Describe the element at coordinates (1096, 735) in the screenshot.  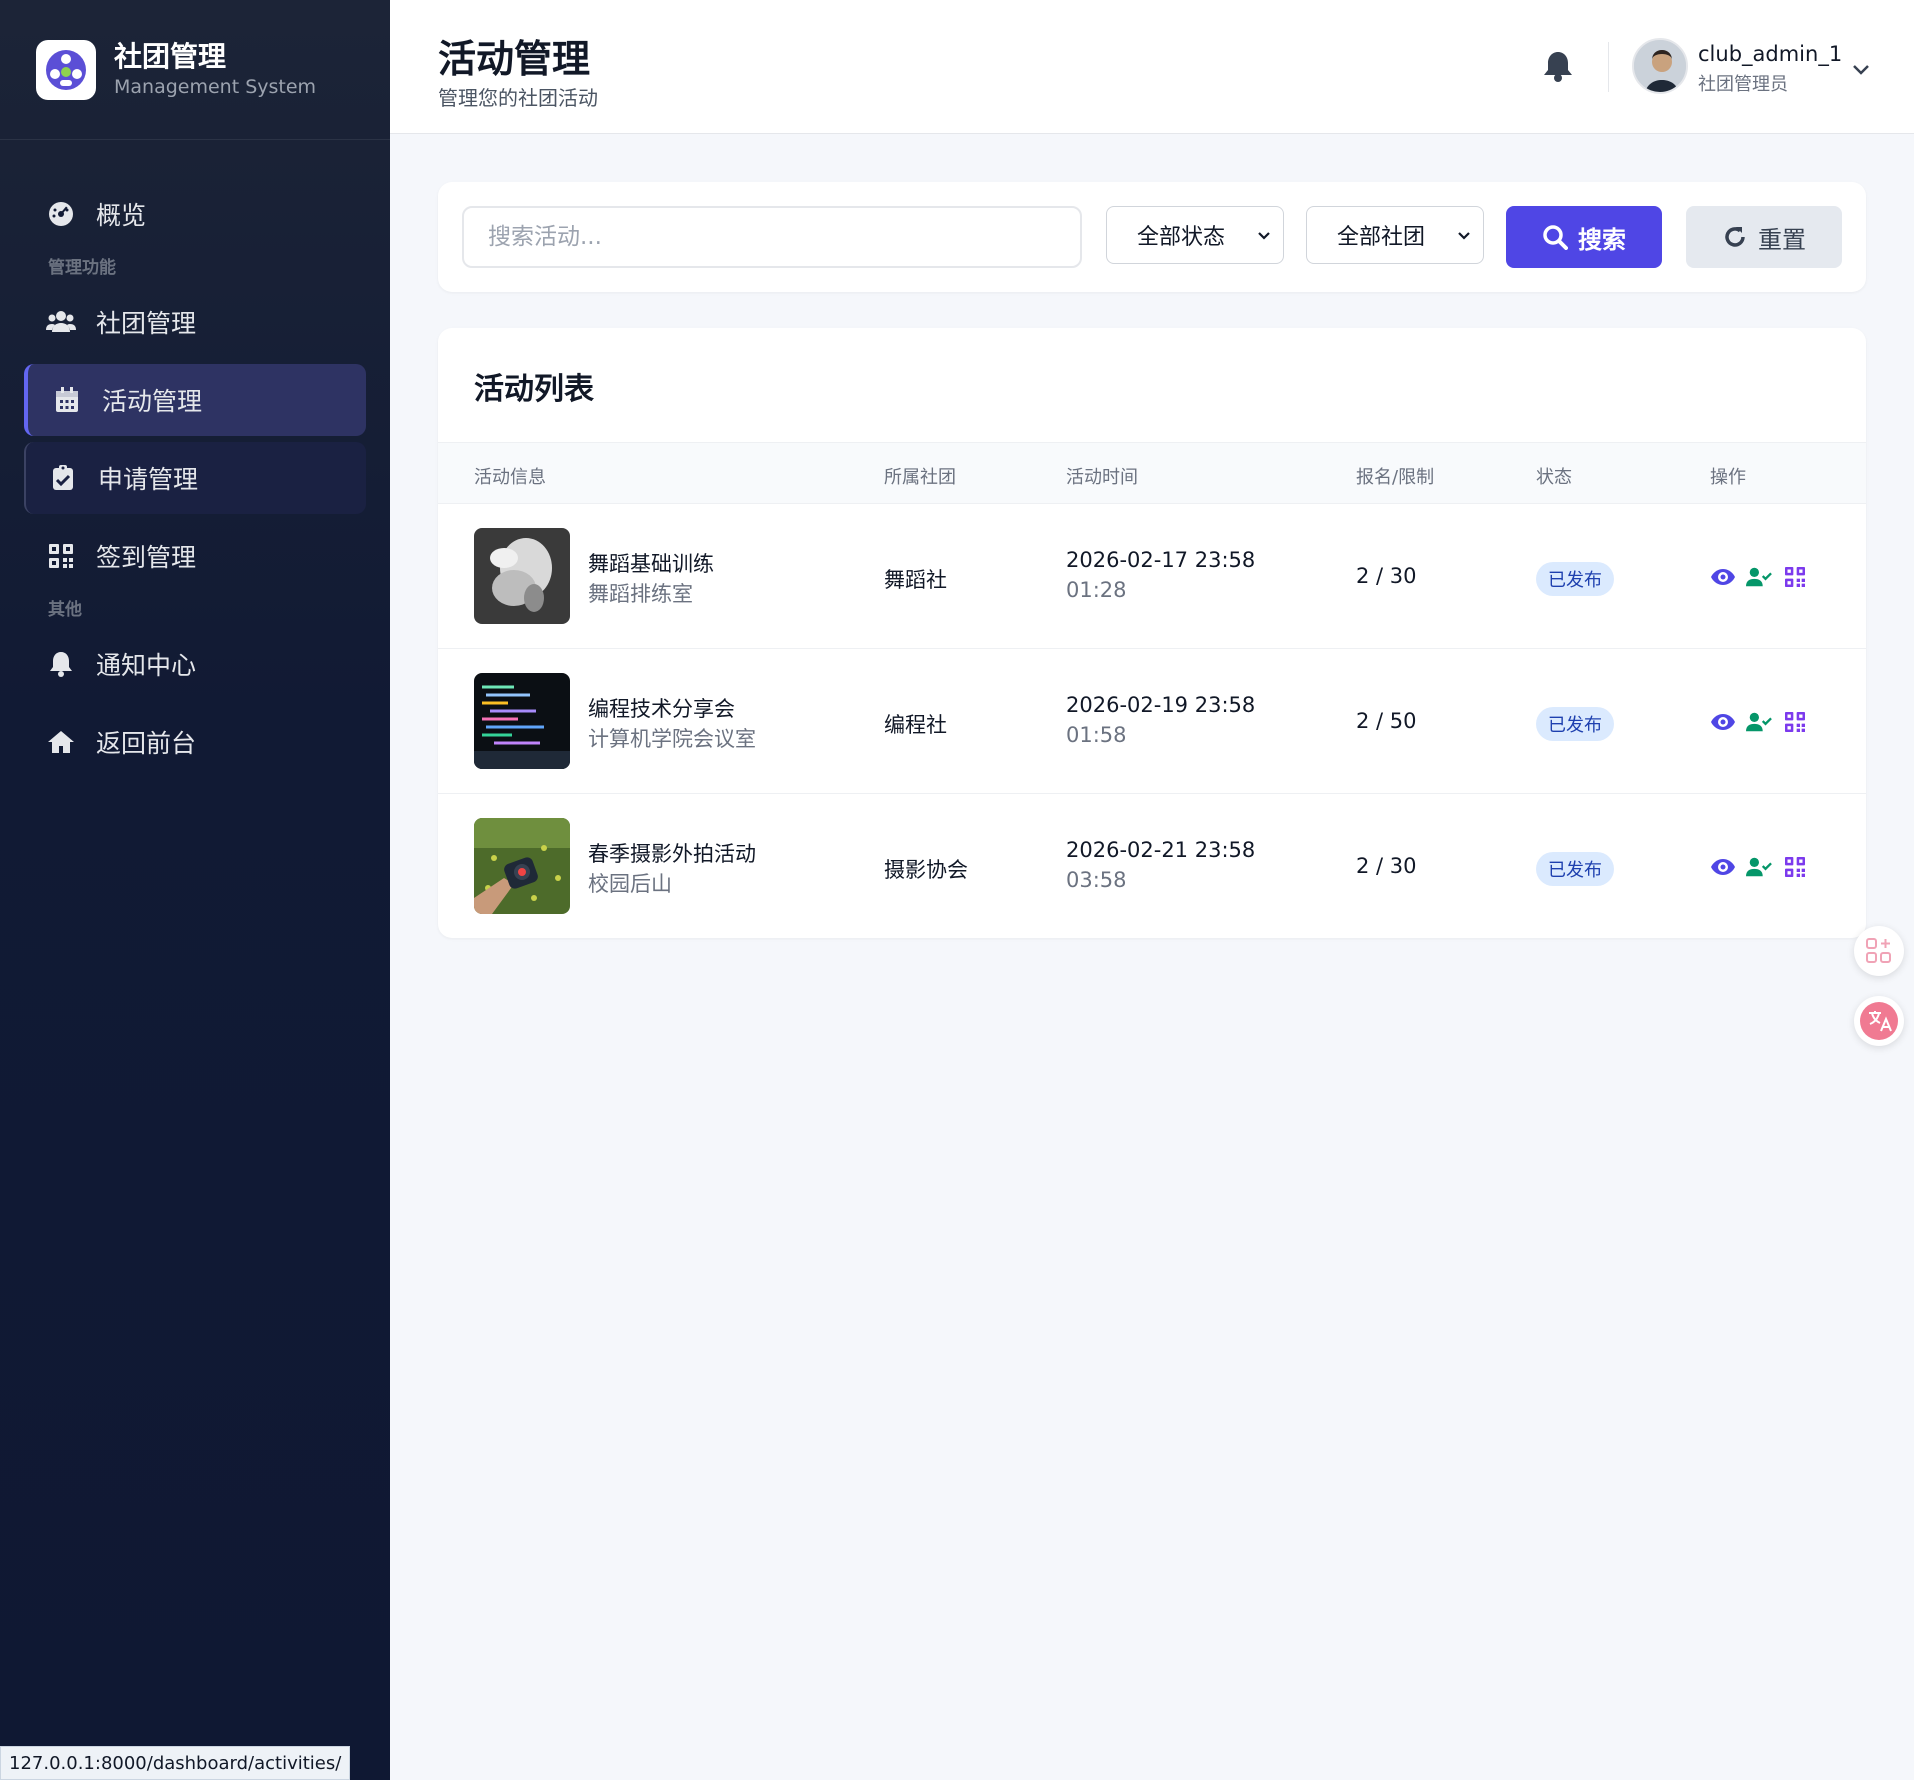
I see `activity-end-time: 01:58` at that location.